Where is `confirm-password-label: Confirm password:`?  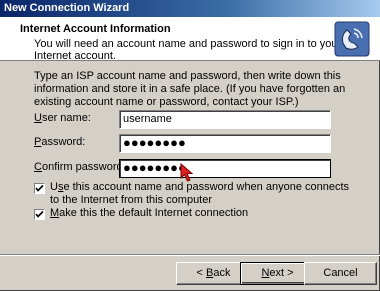
confirm-password-label: Confirm password: is located at coordinates (80, 167).